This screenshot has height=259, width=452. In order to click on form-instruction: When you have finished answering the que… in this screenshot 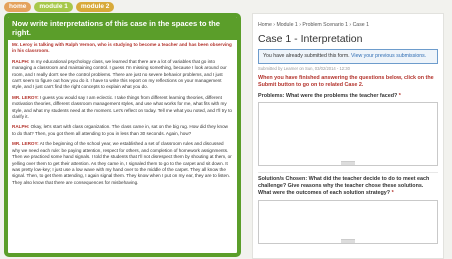, I will do `click(346, 82)`.